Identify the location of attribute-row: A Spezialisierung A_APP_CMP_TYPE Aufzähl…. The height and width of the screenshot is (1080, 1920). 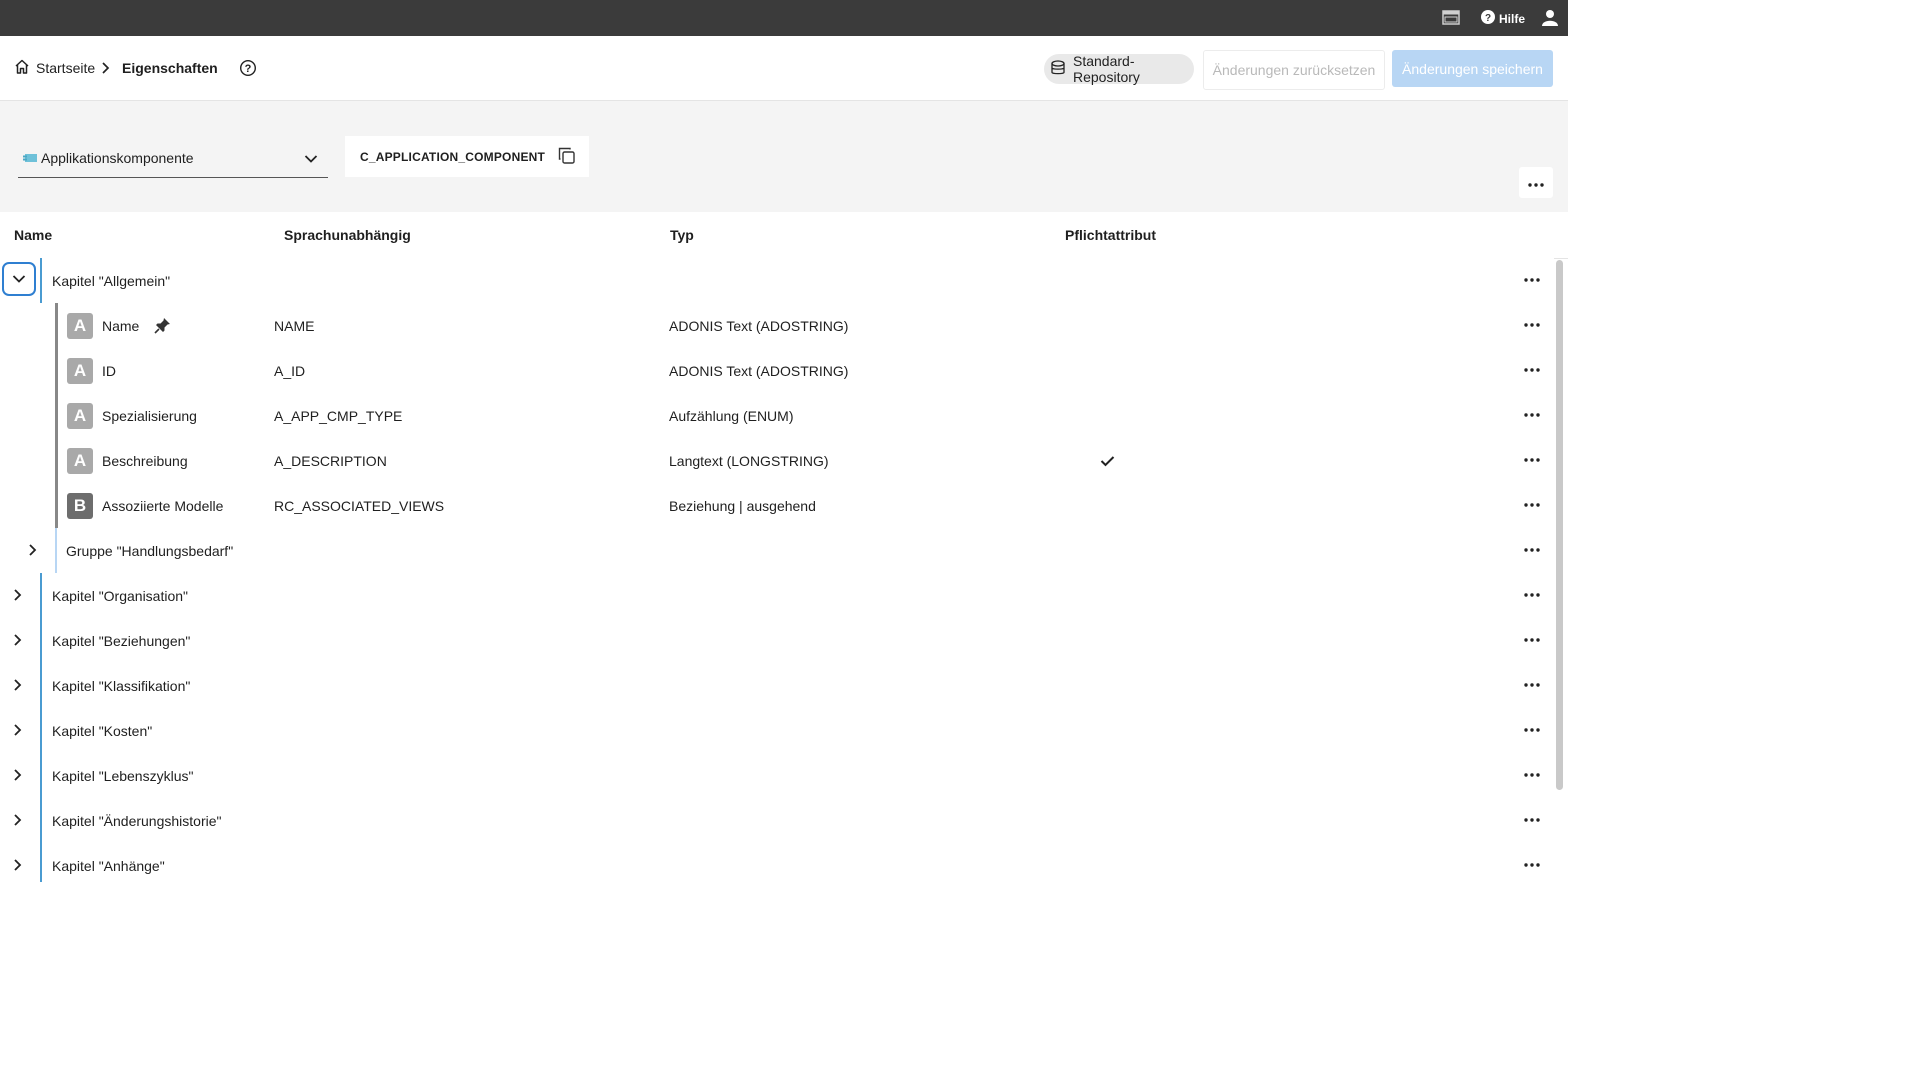
(777, 416).